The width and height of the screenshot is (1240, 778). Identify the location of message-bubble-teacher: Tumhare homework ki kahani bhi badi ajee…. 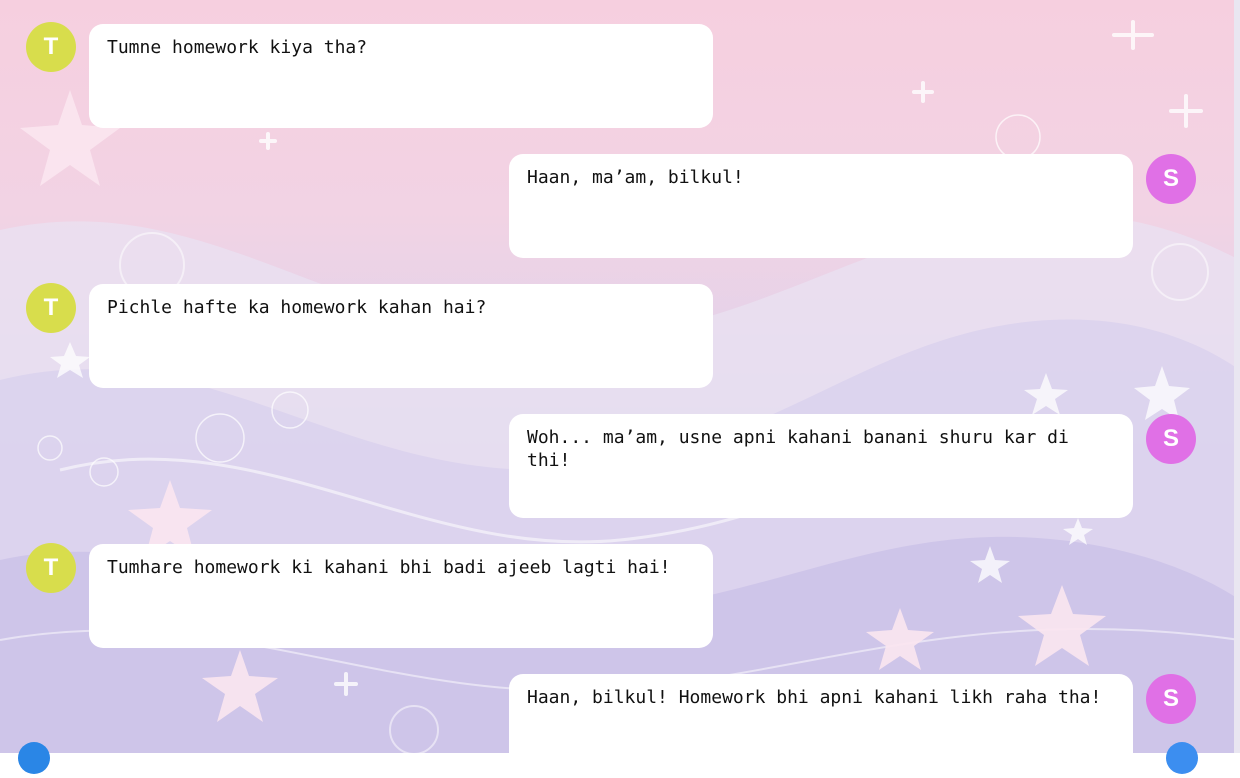
(401, 596).